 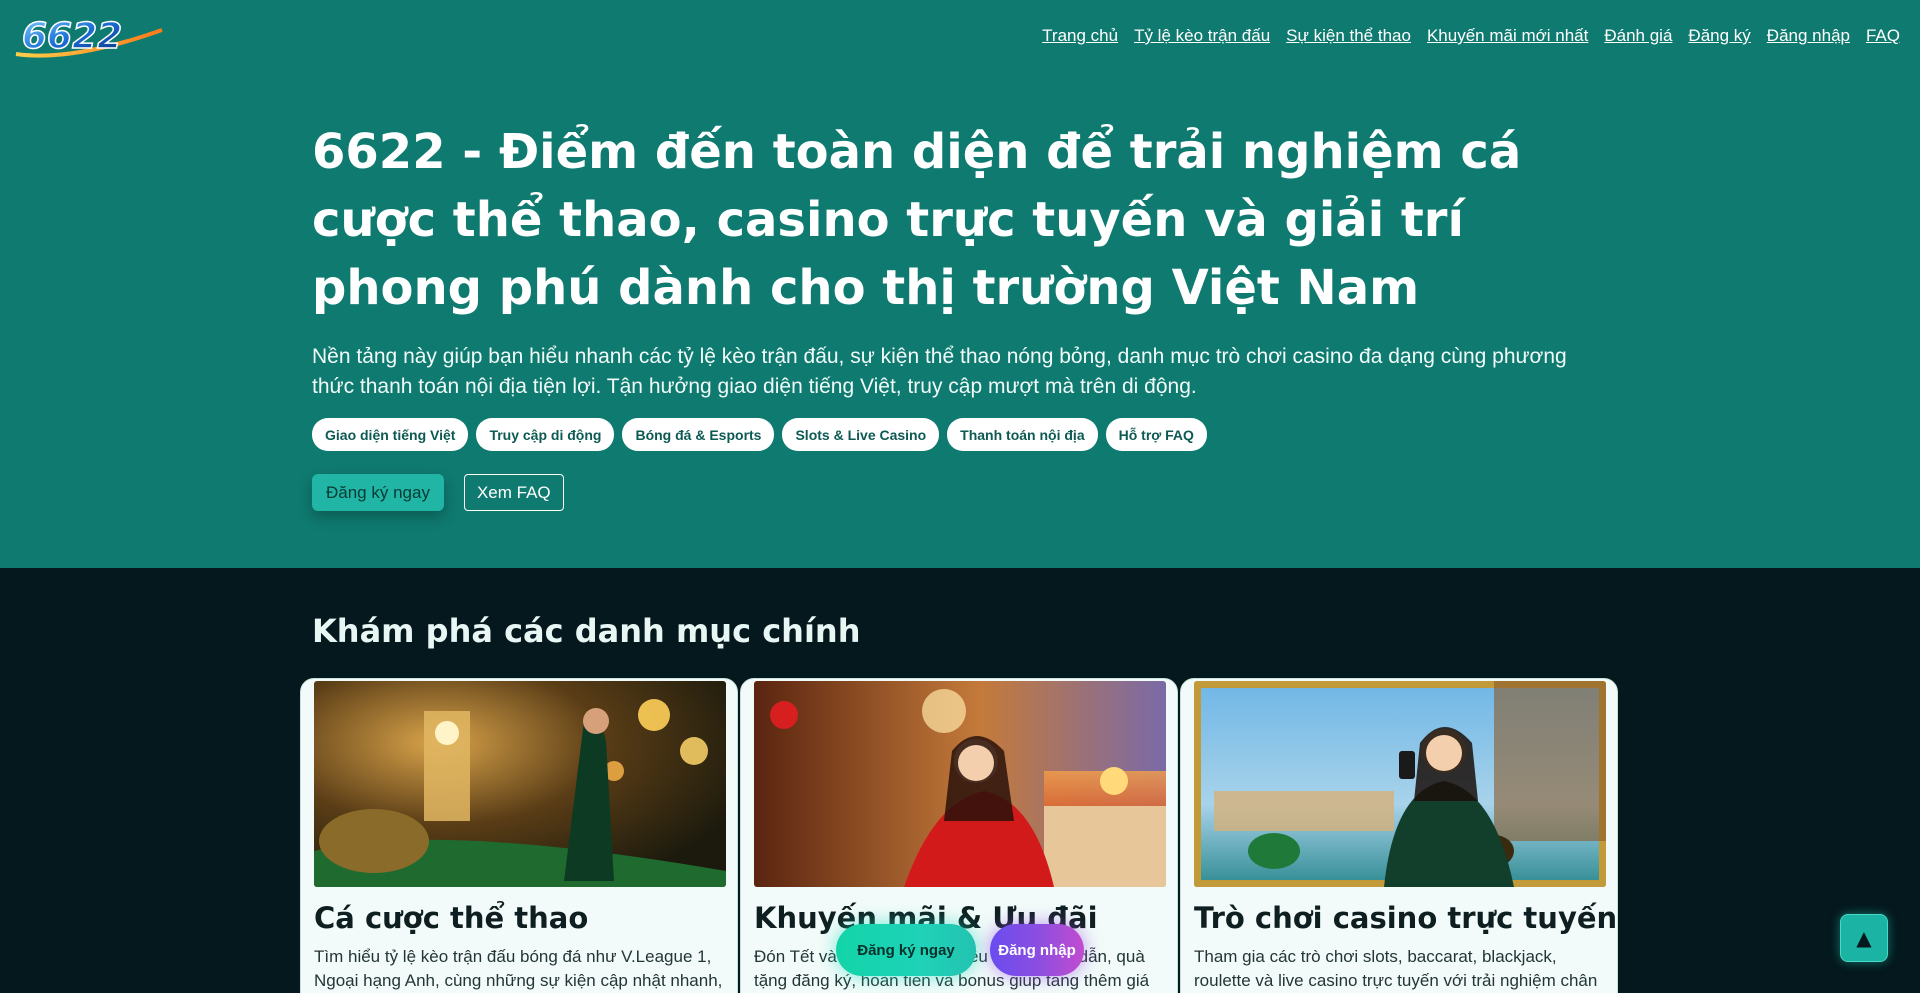 I want to click on casino-card-image, so click(x=1400, y=784).